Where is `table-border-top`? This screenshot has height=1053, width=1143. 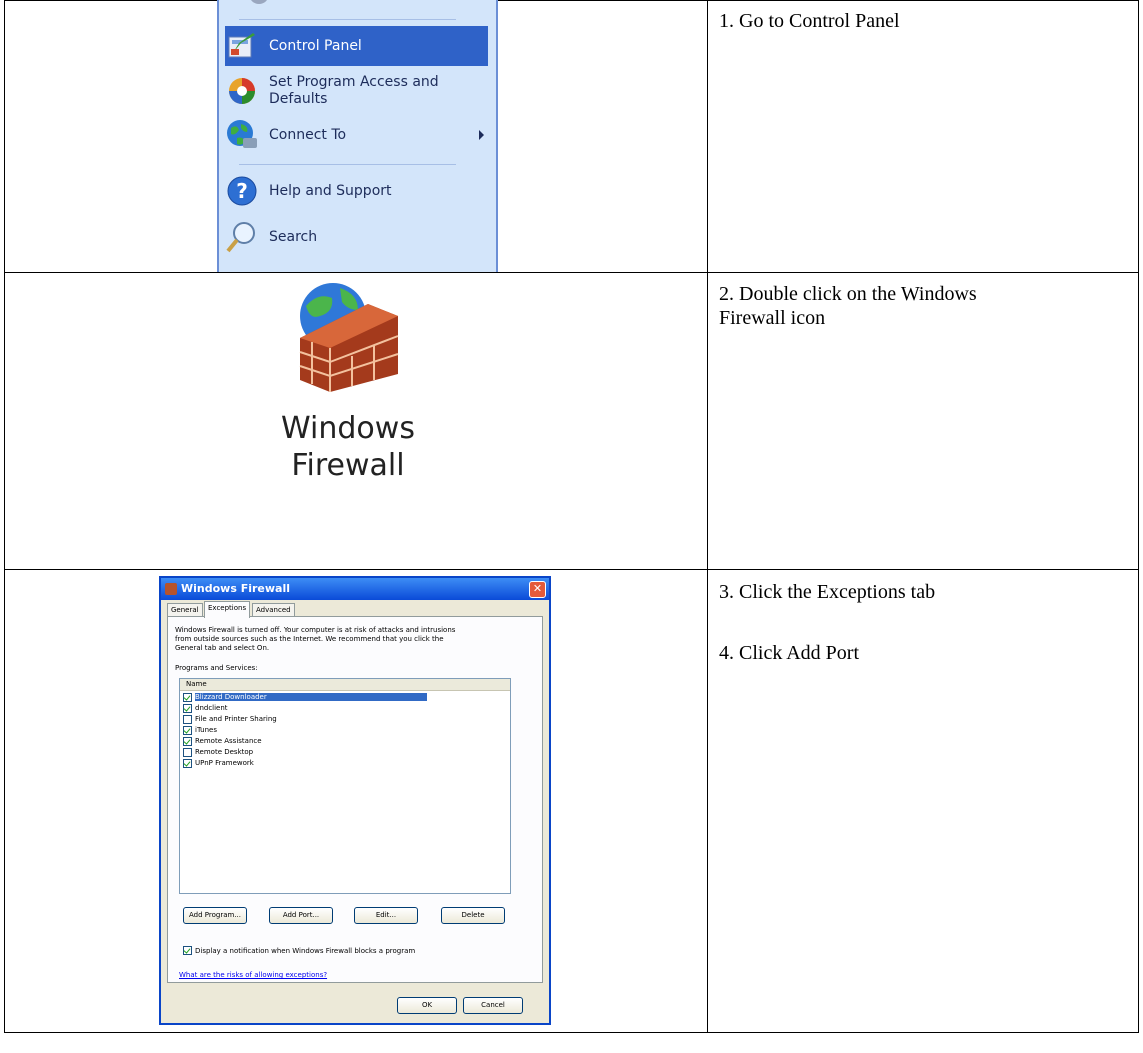
table-border-top is located at coordinates (571, 0).